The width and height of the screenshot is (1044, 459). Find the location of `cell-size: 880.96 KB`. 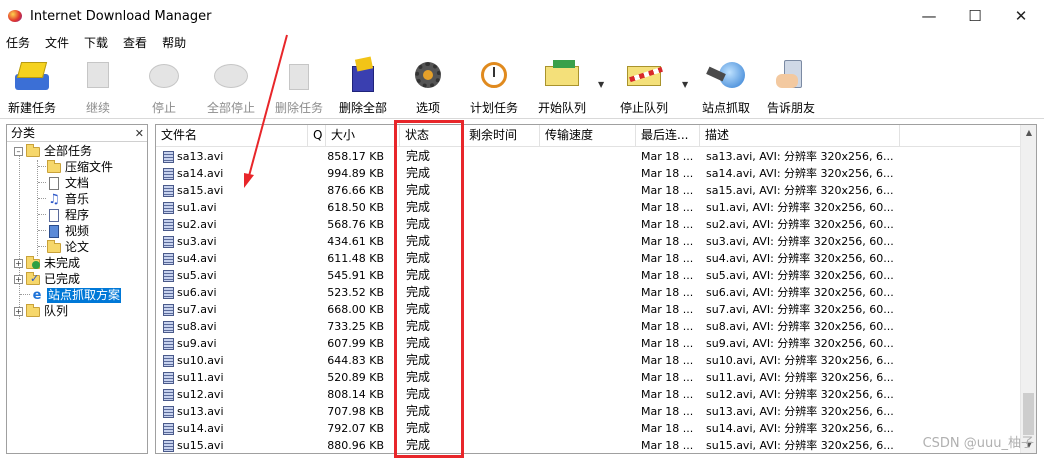

cell-size: 880.96 KB is located at coordinates (355, 445).